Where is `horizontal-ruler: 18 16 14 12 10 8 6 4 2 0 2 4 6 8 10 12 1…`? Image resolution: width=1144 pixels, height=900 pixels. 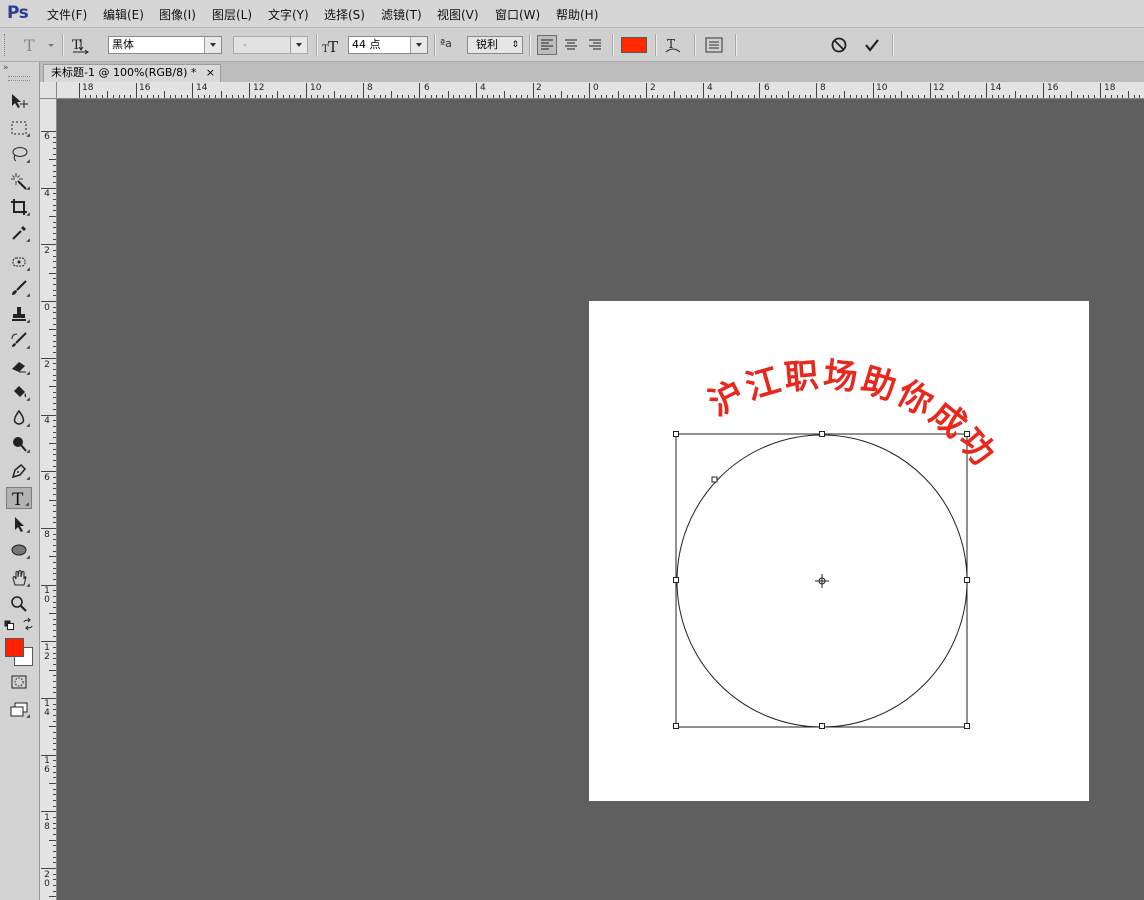
horizontal-ruler: 18 16 14 12 10 8 6 4 2 0 2 4 6 8 10 12 1… is located at coordinates (600, 90).